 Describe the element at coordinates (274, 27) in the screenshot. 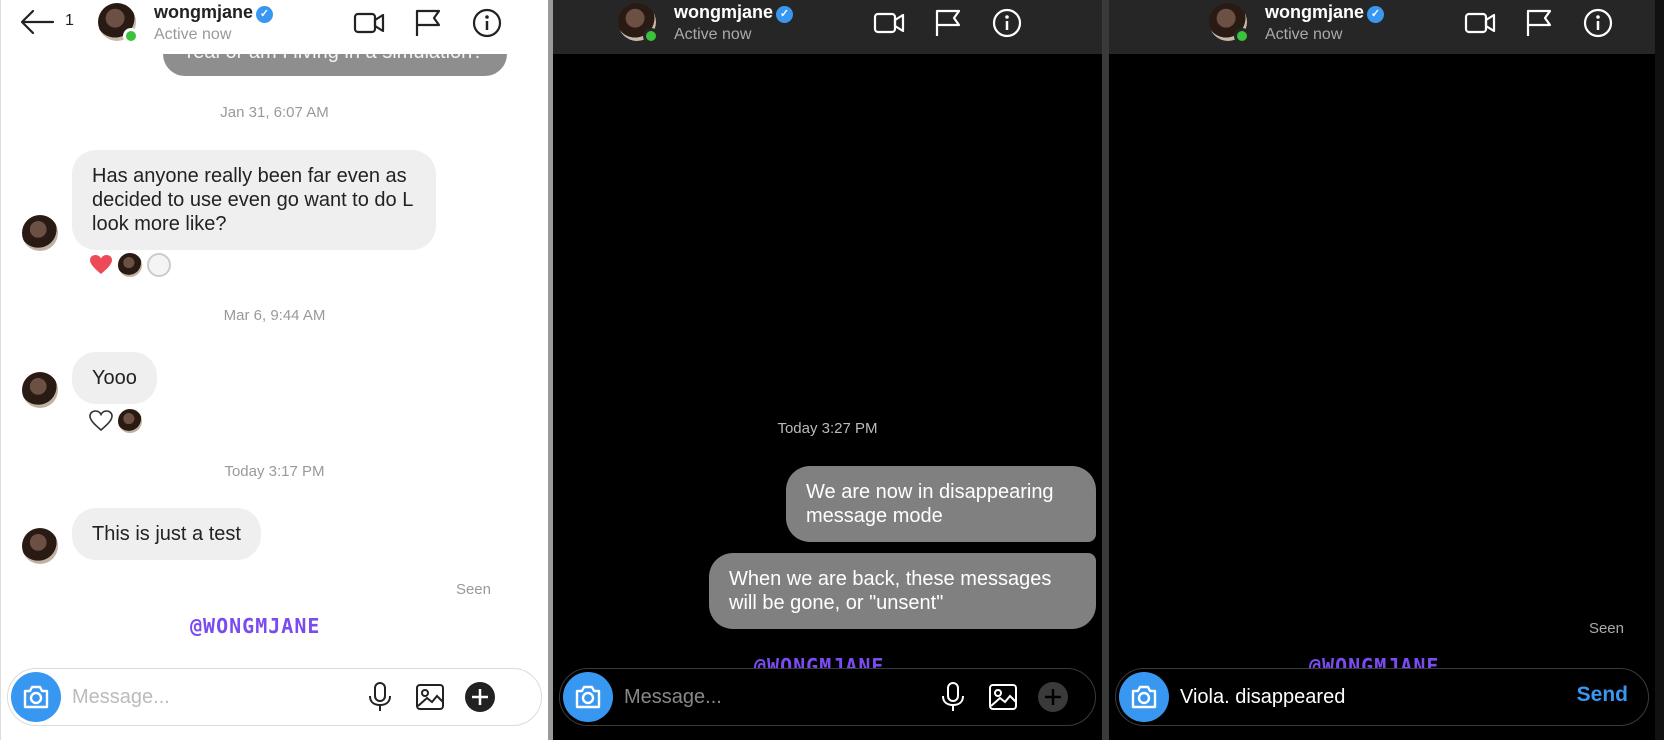

I see `chat-header: 1 wongmjane ✓ Active now` at that location.